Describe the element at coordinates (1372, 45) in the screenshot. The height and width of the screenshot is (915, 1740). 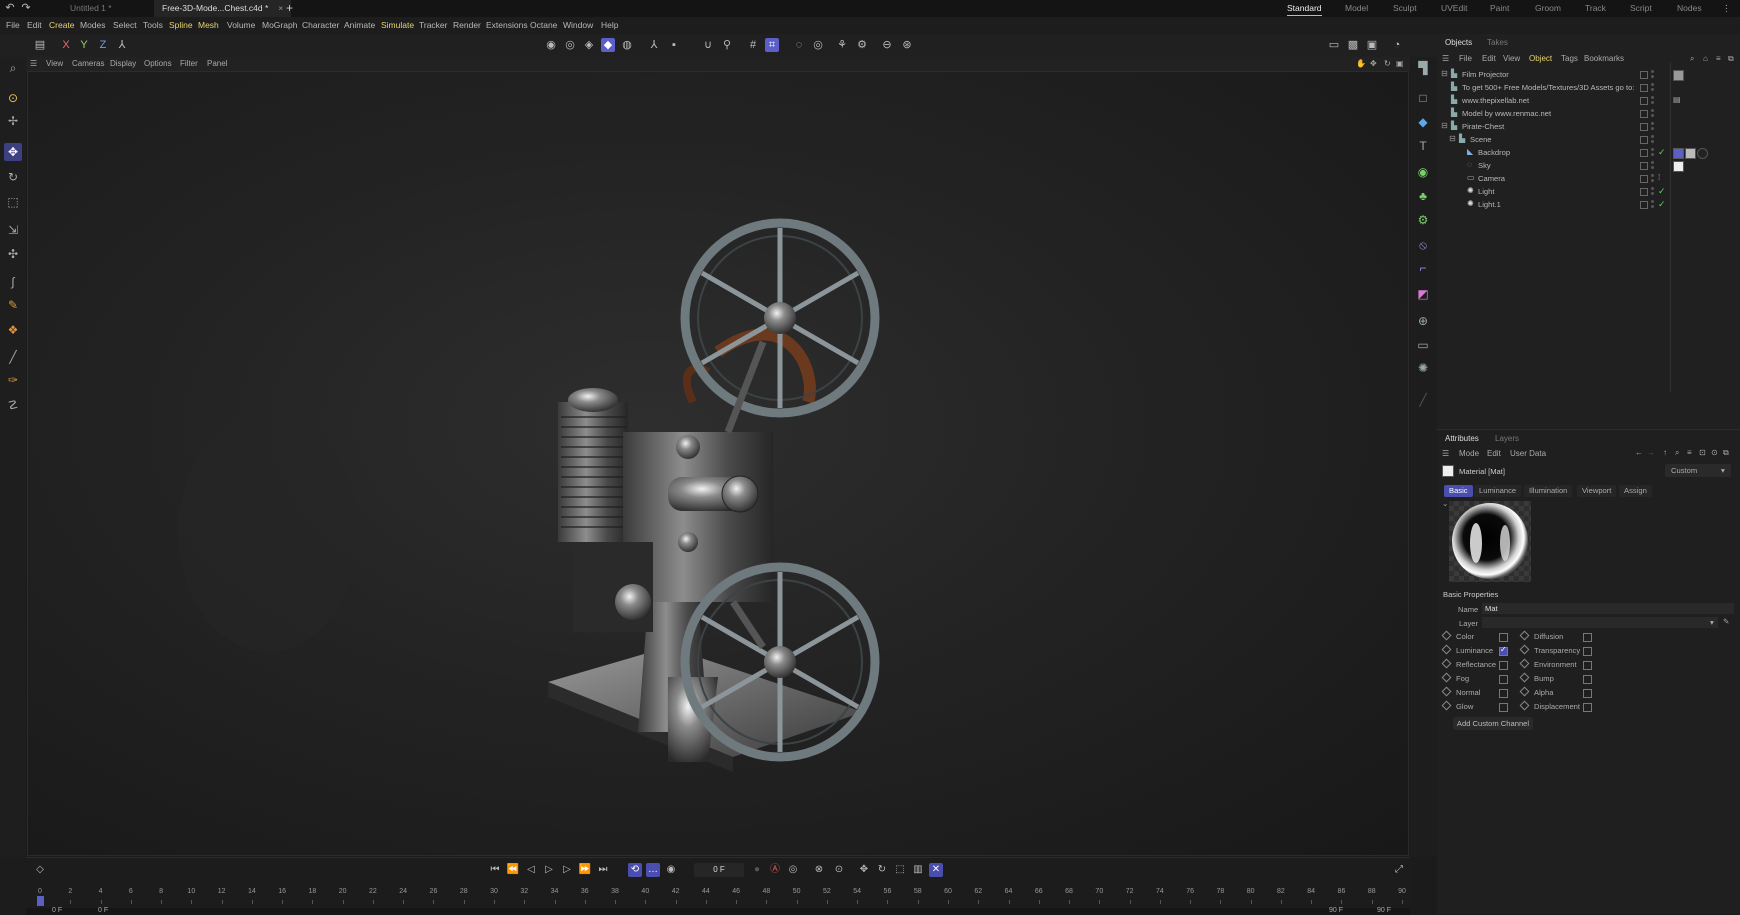
I see `render-settings-icon: ▣` at that location.